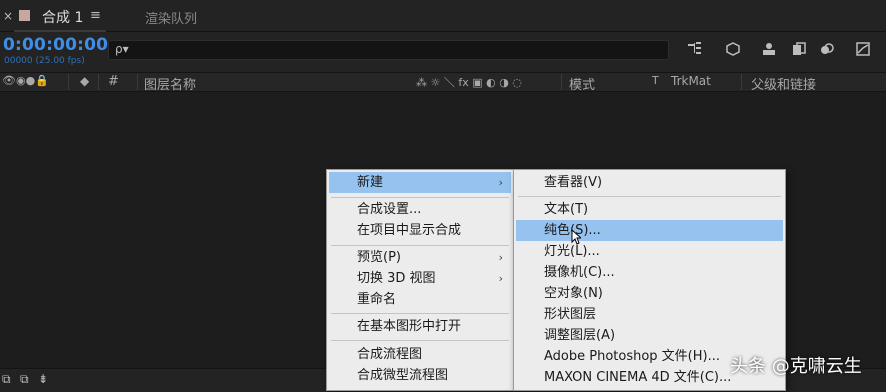  What do you see at coordinates (84, 81) in the screenshot?
I see `label-tag-icon: ◆` at bounding box center [84, 81].